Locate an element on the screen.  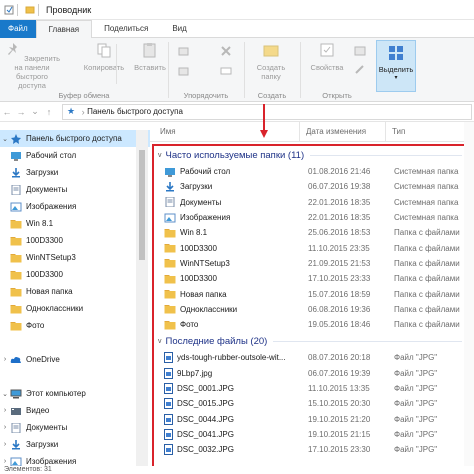
up-arrow-icon: ↑ is located at coordinates (49, 112).